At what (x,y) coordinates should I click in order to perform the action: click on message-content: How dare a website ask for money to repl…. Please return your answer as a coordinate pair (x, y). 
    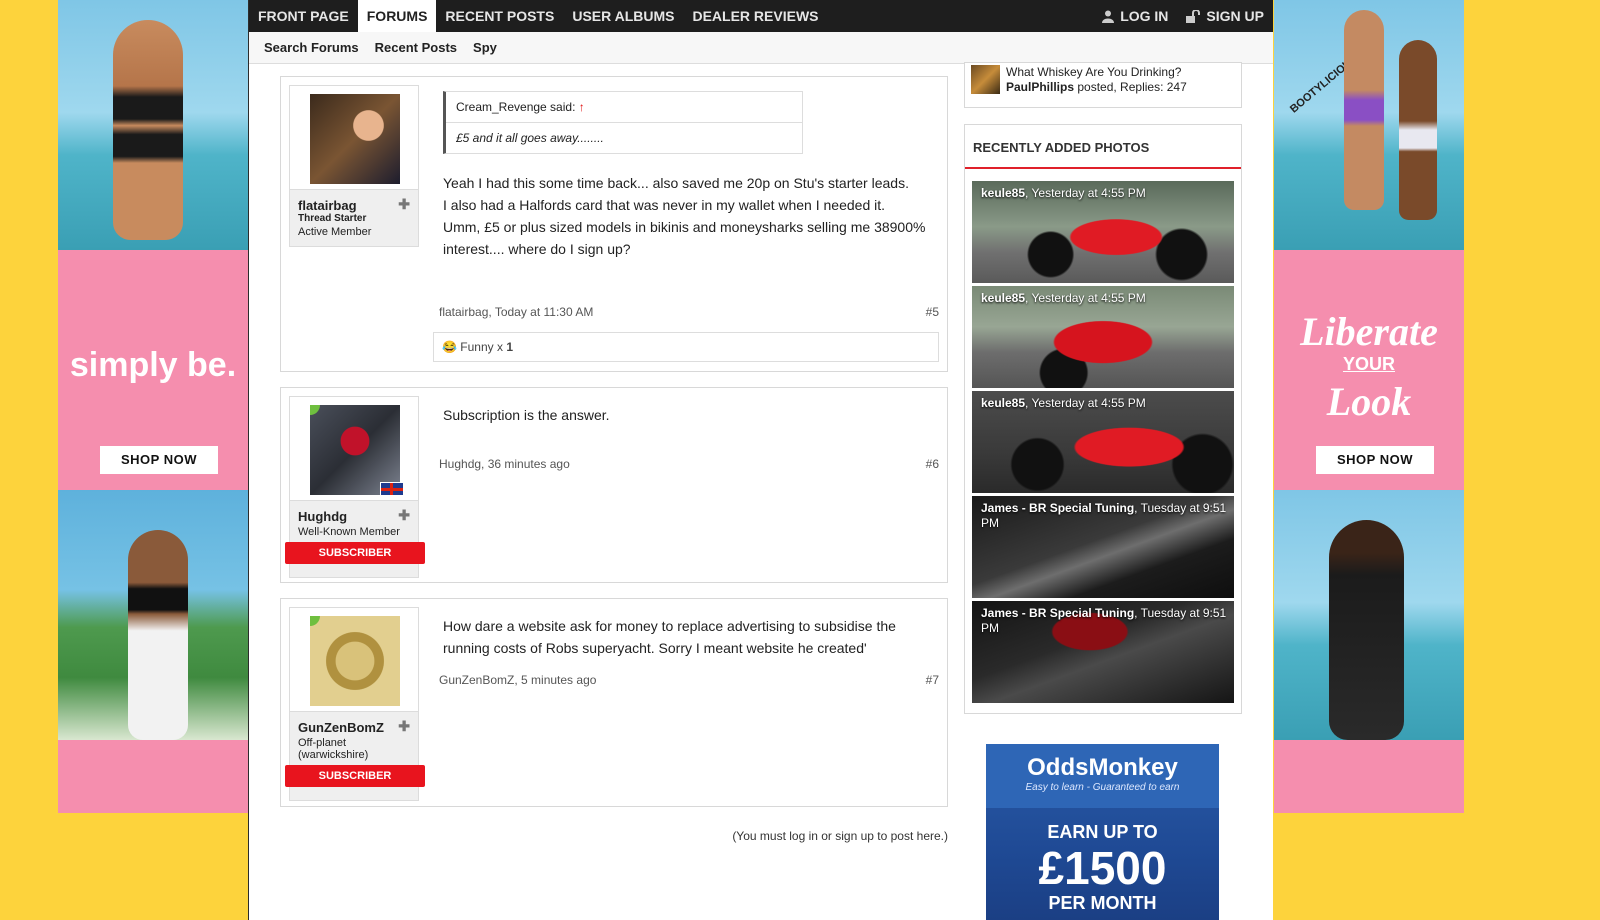
    Looking at the image, I should click on (690, 637).